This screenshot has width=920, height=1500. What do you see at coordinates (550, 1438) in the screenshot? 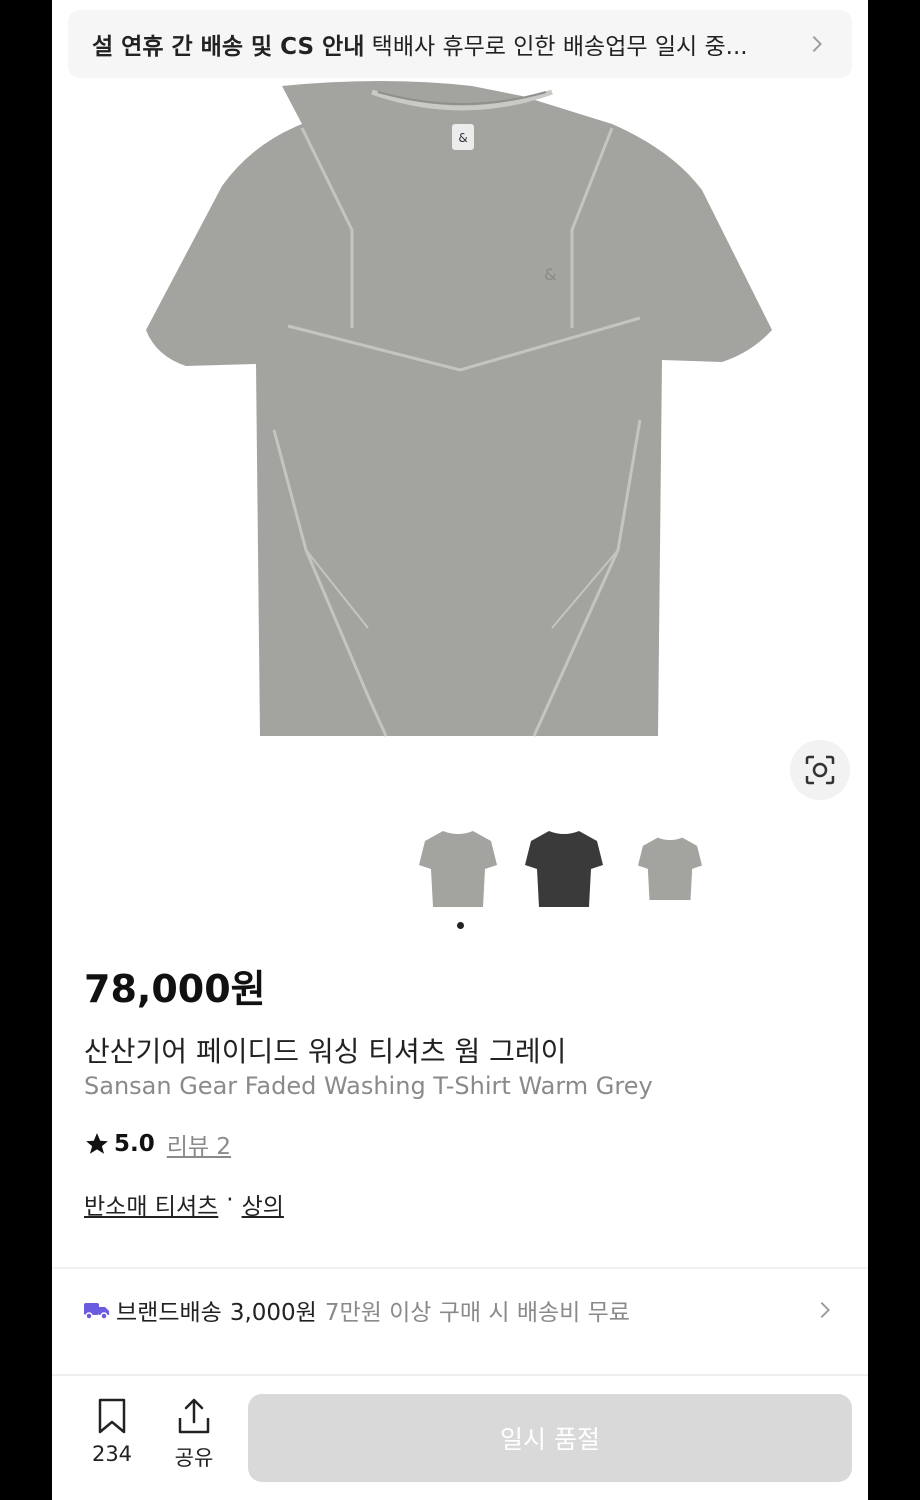
I see `sold-out-button: 일시 품절` at bounding box center [550, 1438].